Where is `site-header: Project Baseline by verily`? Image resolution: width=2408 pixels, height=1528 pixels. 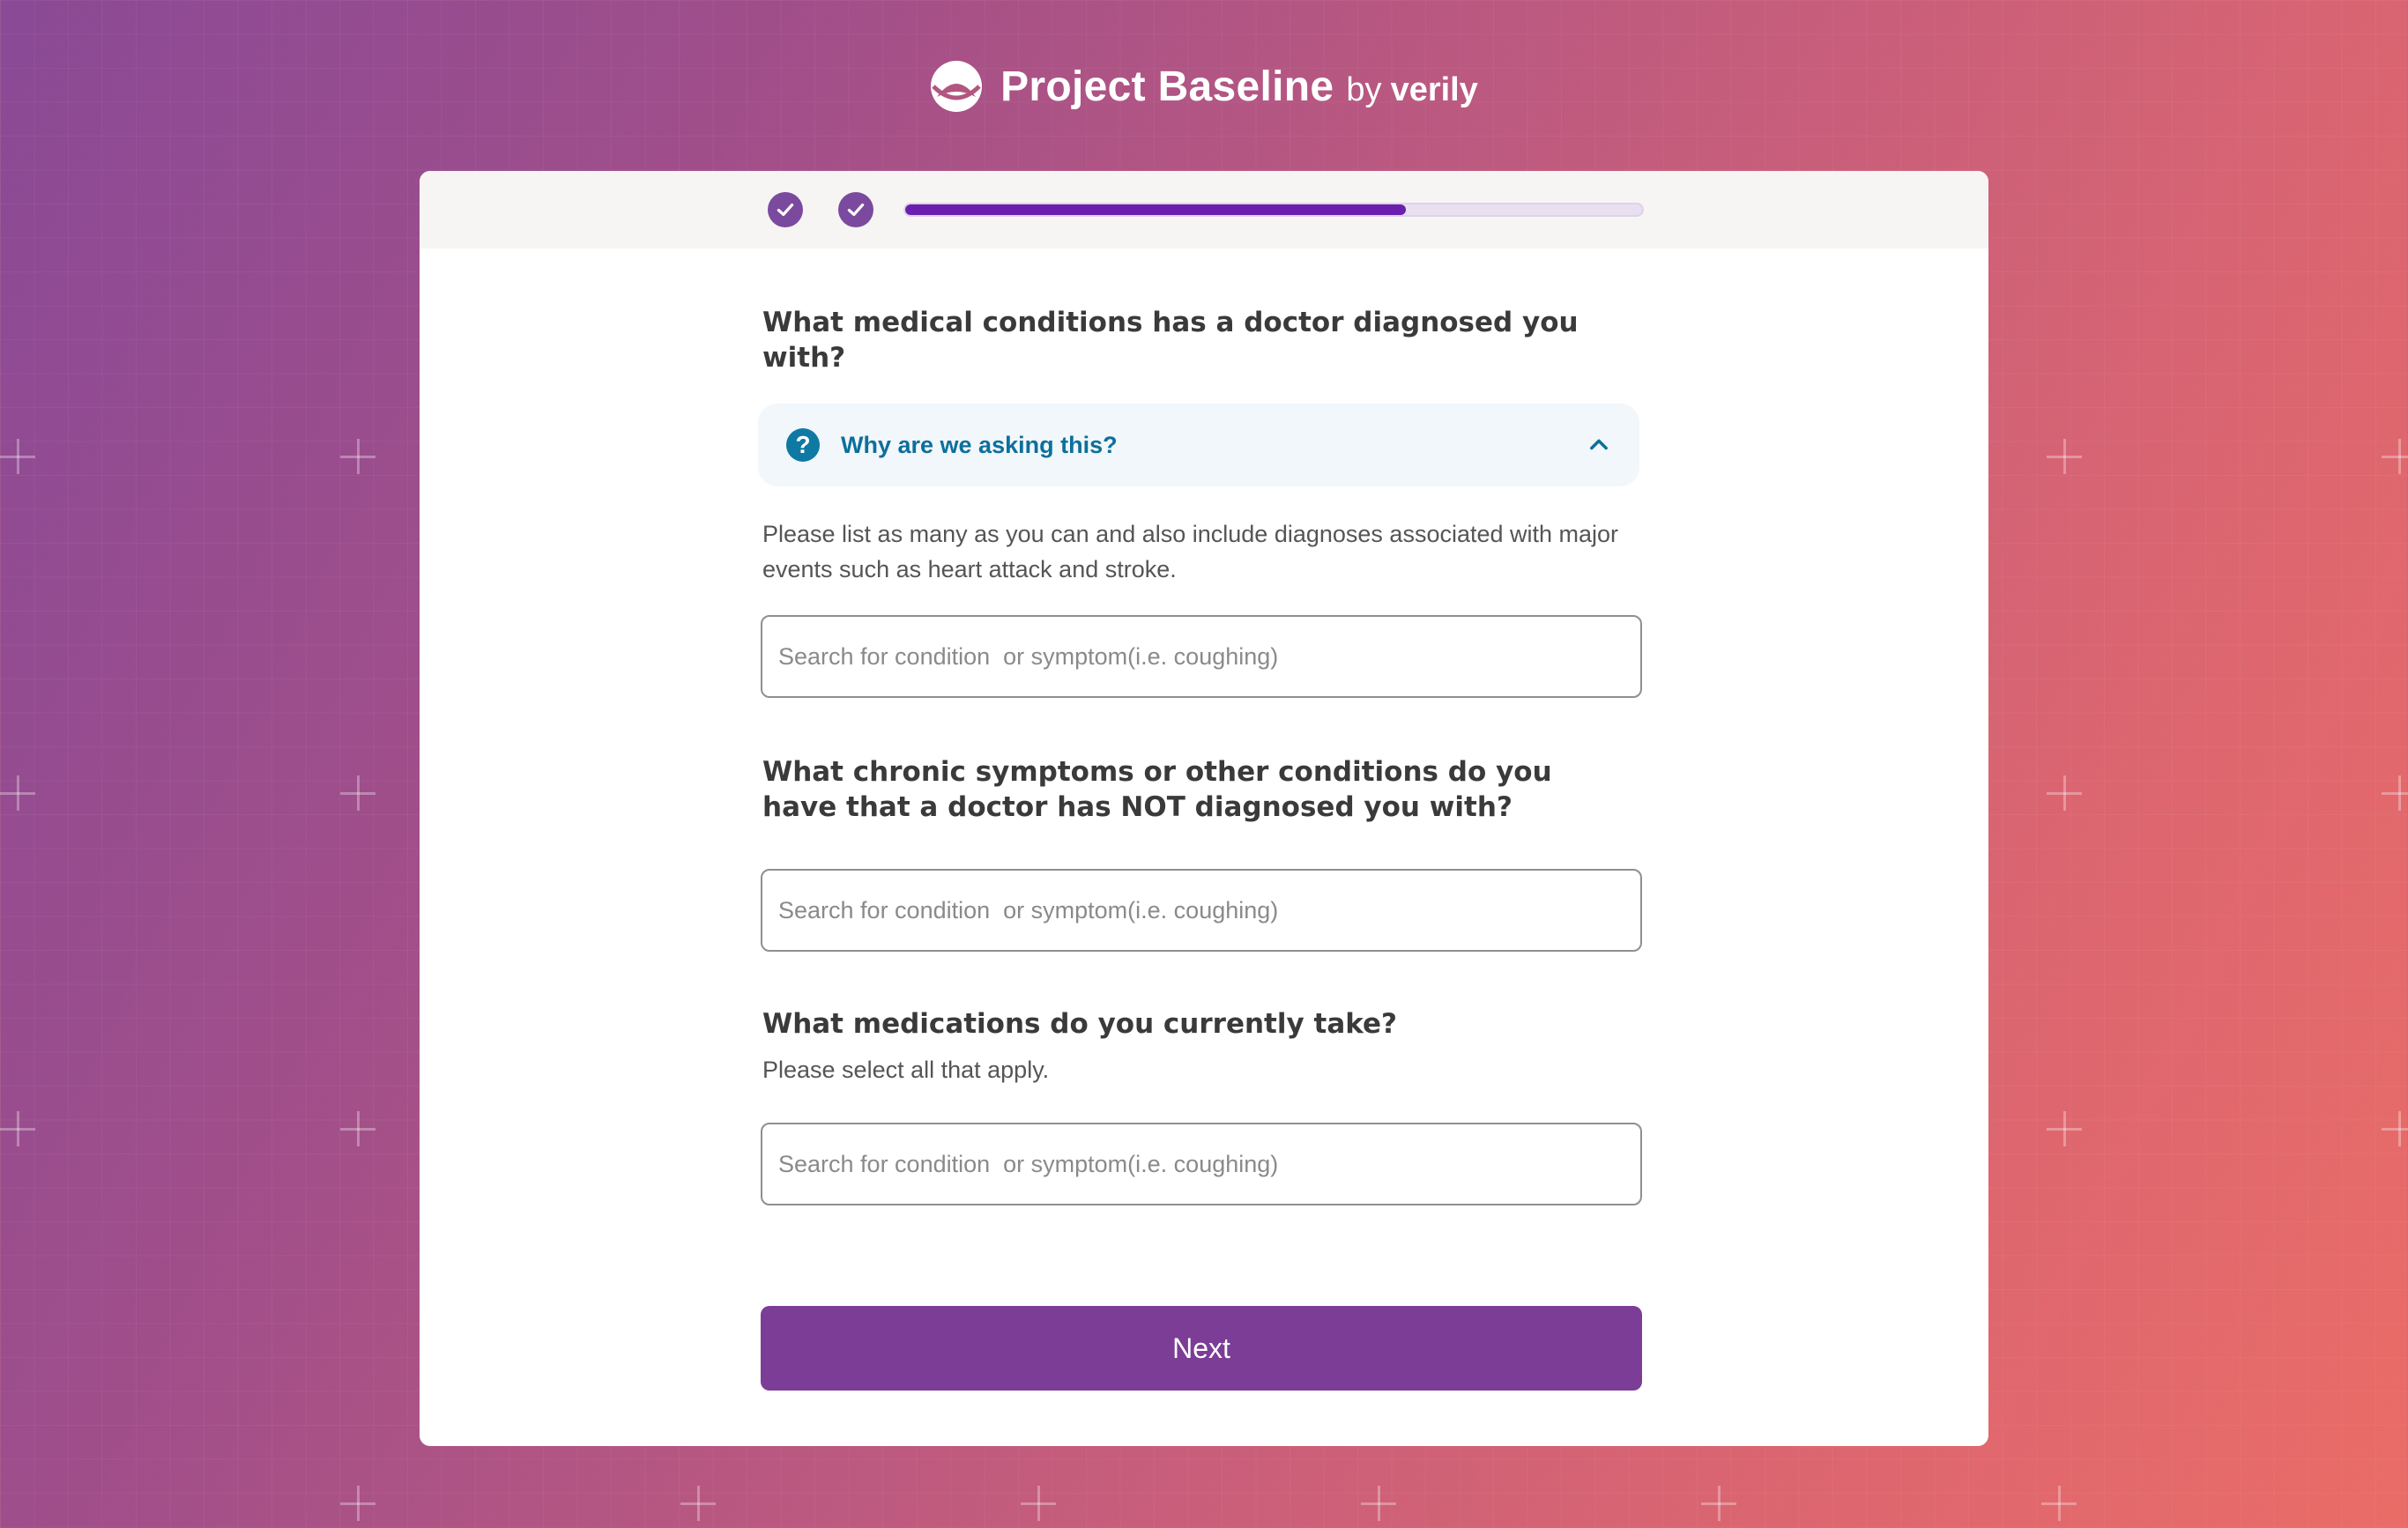 site-header: Project Baseline by verily is located at coordinates (1204, 86).